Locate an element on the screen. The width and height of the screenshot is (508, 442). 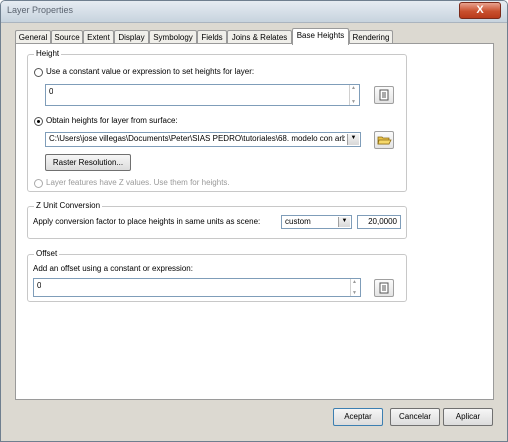
tab-source: Source is located at coordinates (67, 37).